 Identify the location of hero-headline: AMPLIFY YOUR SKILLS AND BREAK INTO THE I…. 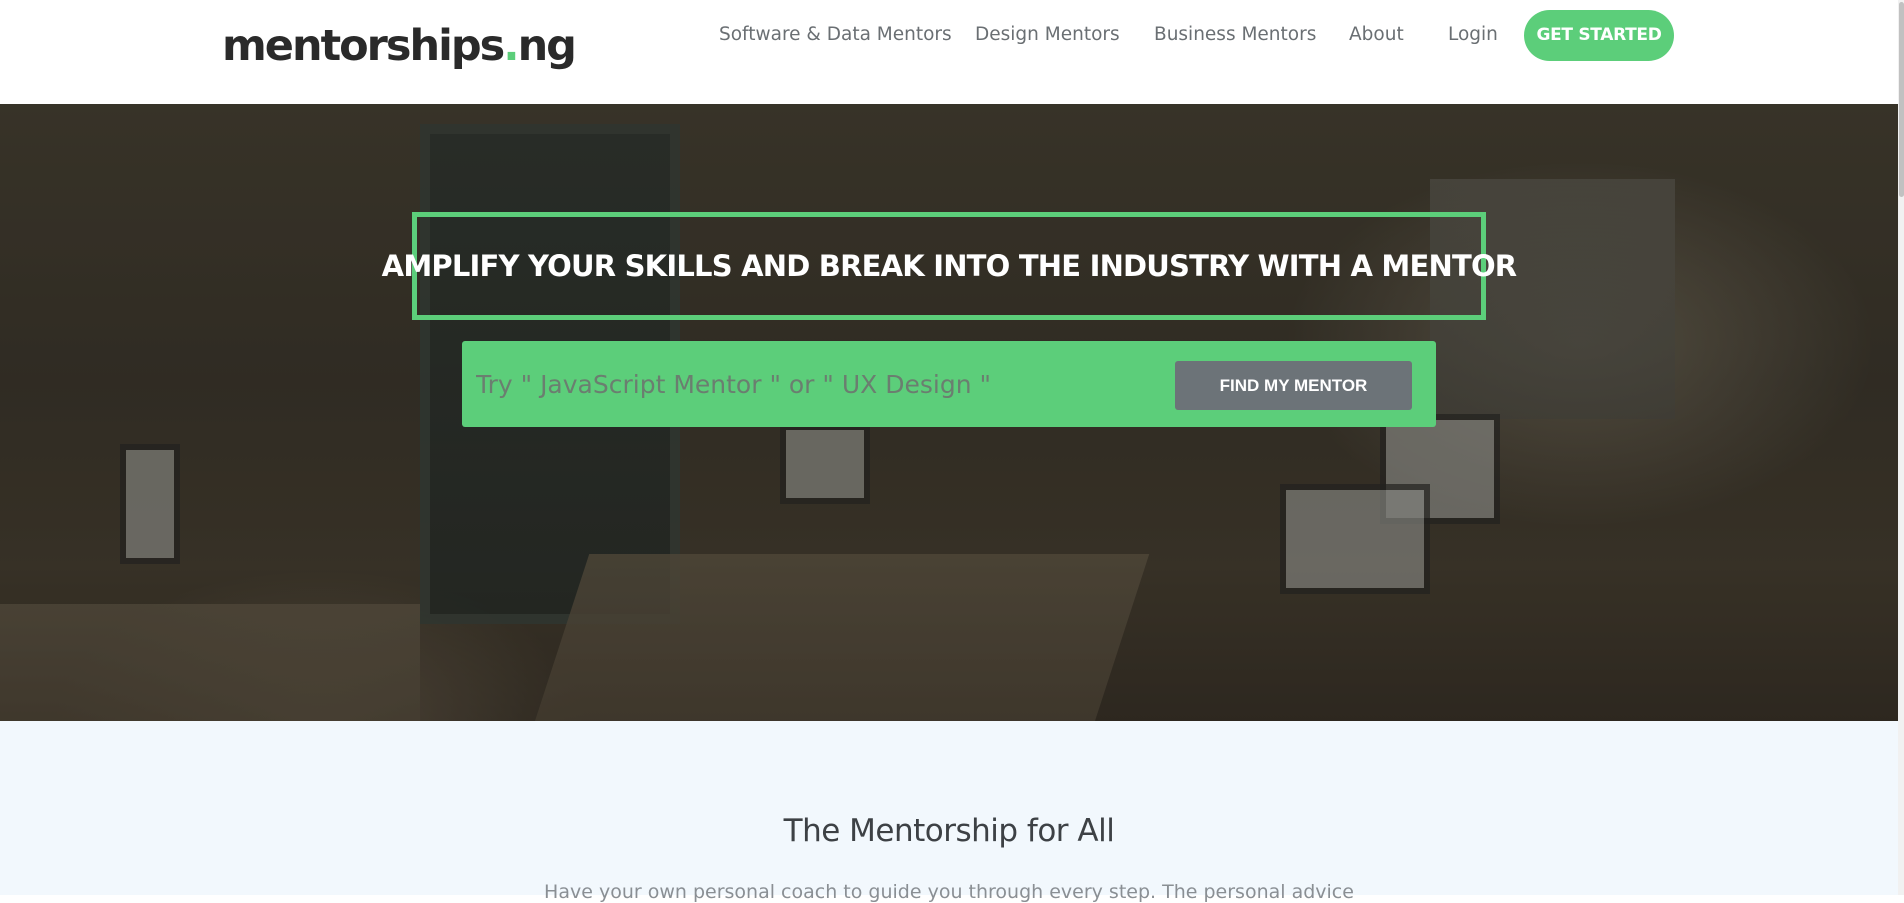
(949, 266).